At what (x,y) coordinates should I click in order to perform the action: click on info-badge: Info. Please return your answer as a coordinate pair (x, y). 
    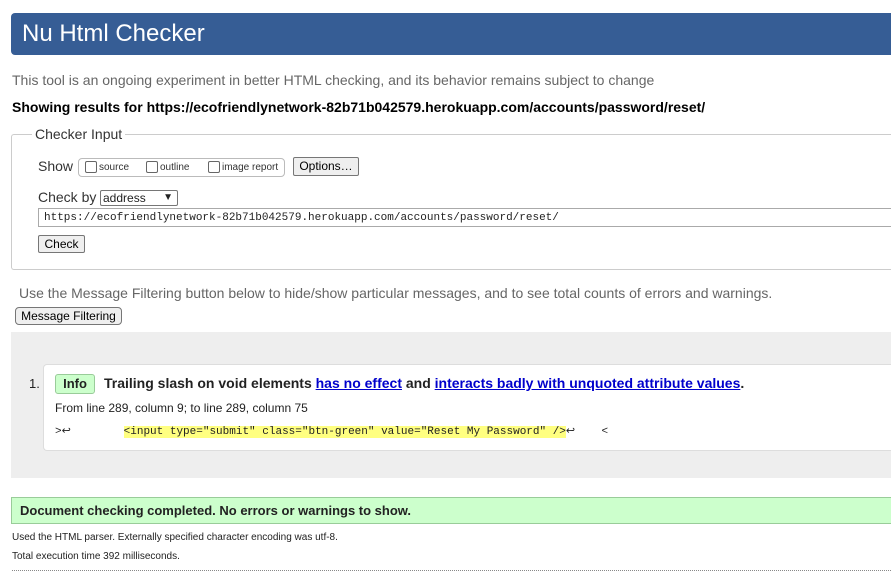
    Looking at the image, I should click on (75, 384).